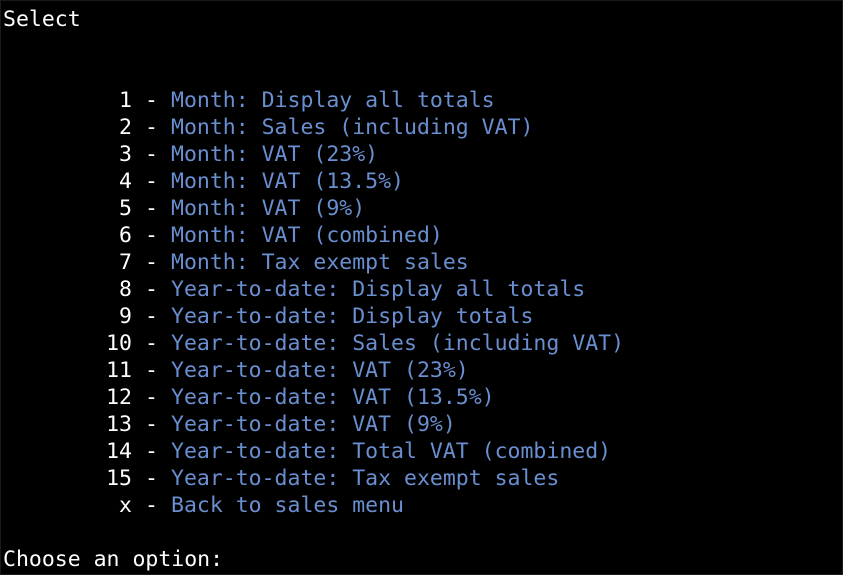 The width and height of the screenshot is (843, 575). Describe the element at coordinates (422, 437) in the screenshot. I see `menu-item-14: 14- Year-to-date: Total VAT (combined)` at that location.